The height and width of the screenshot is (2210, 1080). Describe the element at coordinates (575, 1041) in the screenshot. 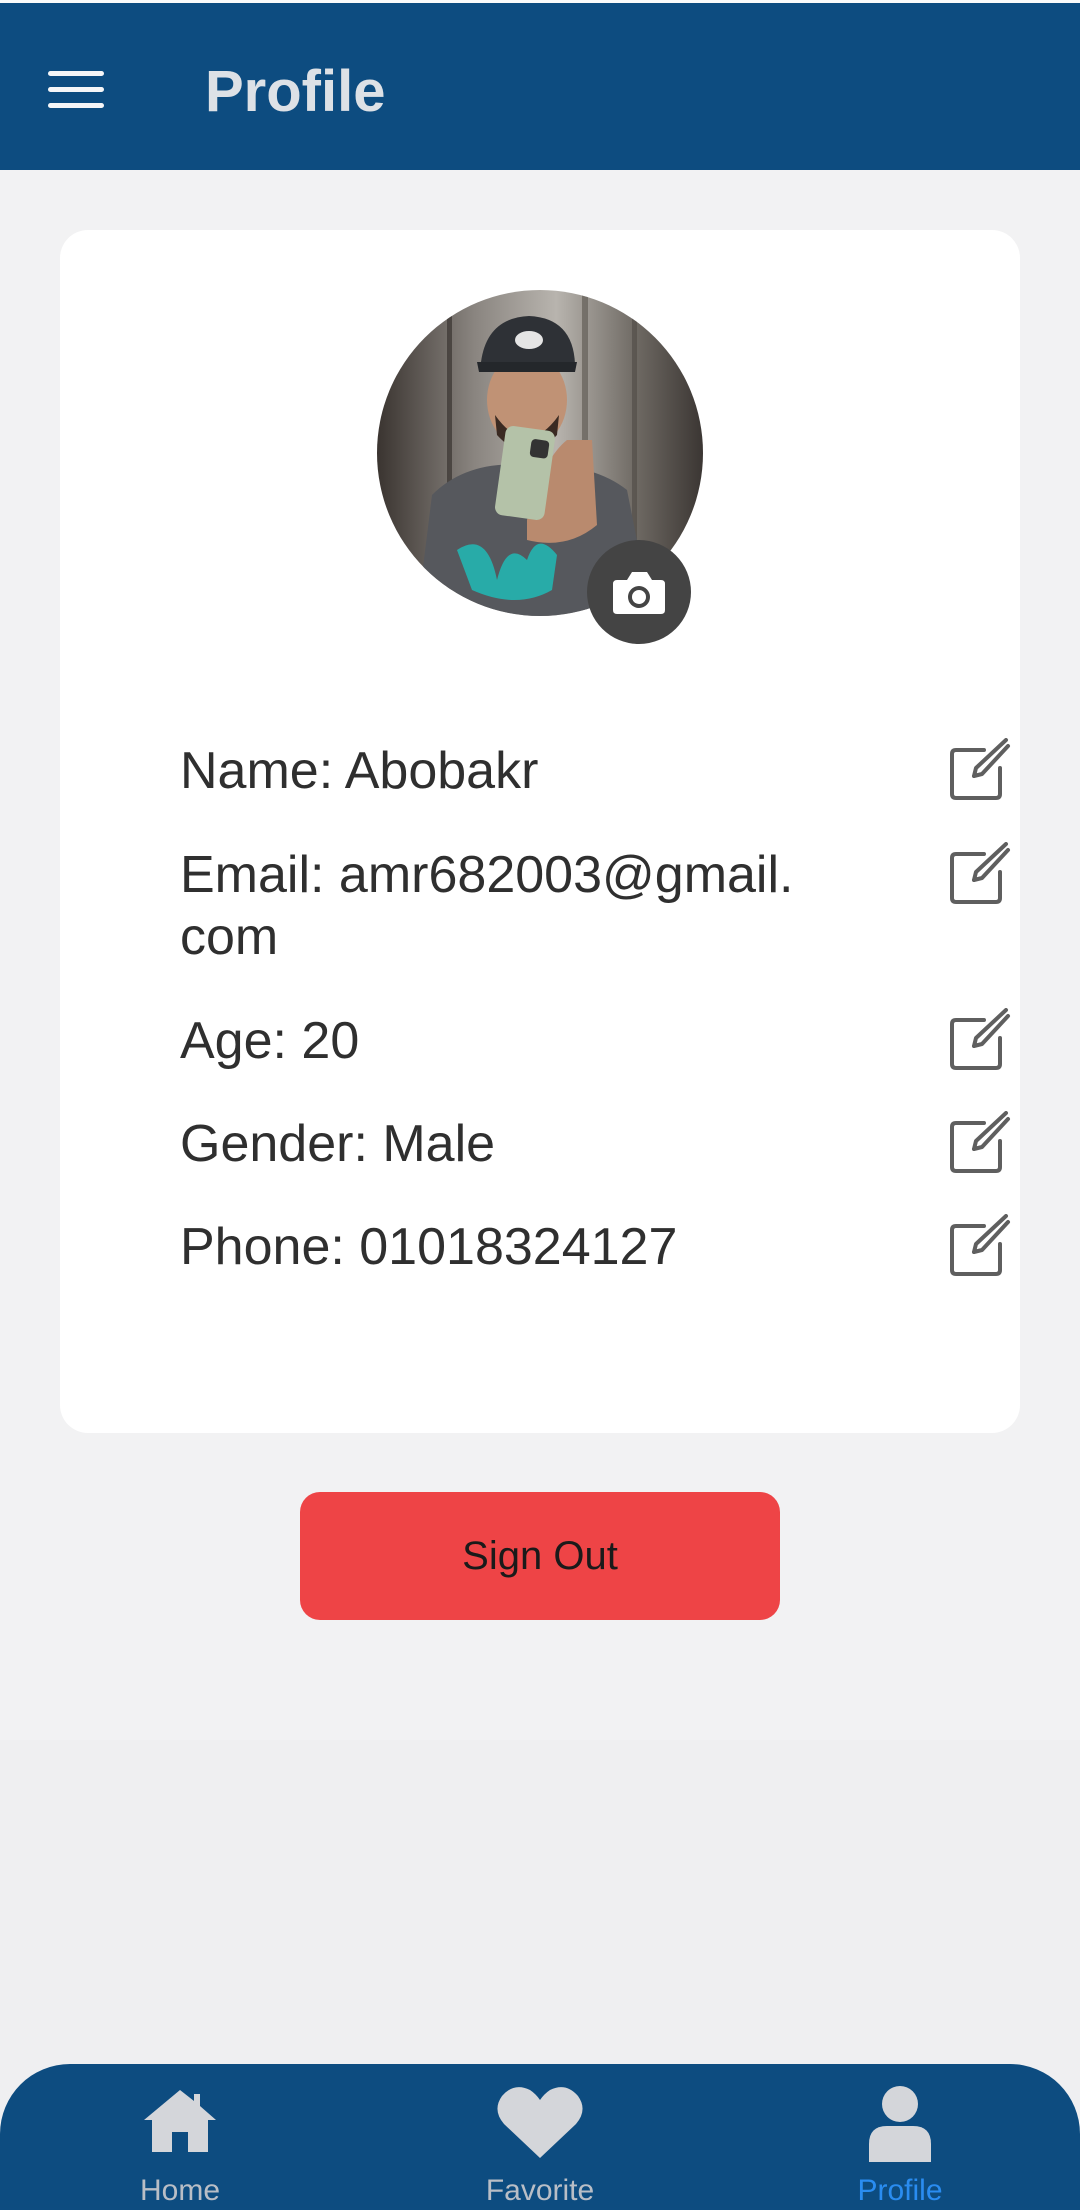

I see `profile-field-age: Age: 20` at that location.